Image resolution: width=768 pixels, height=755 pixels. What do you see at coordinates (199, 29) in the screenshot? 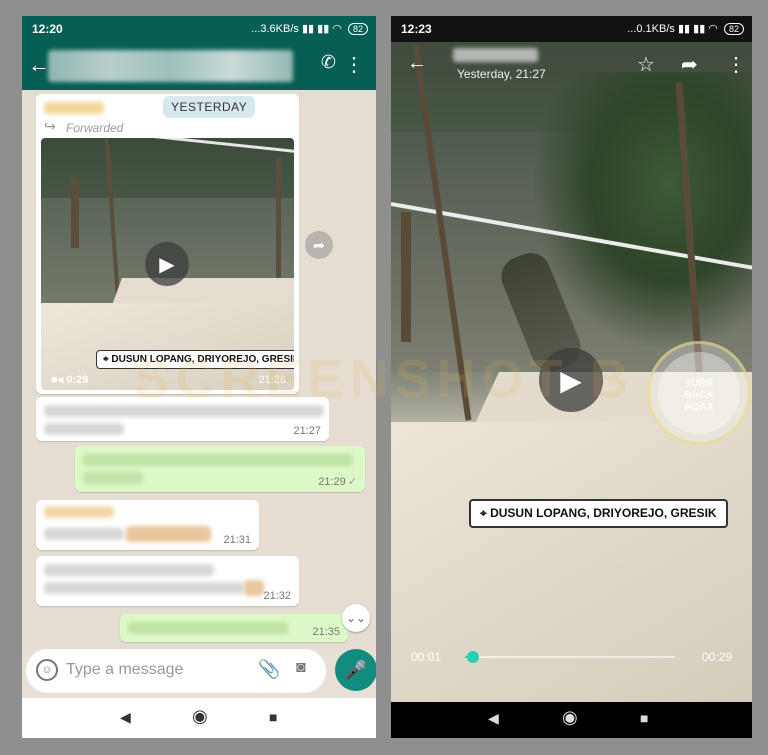
I see `status-bar: 12:20 ...3.6KB/s ▮▮ ▮▮ ◠ 82` at bounding box center [199, 29].